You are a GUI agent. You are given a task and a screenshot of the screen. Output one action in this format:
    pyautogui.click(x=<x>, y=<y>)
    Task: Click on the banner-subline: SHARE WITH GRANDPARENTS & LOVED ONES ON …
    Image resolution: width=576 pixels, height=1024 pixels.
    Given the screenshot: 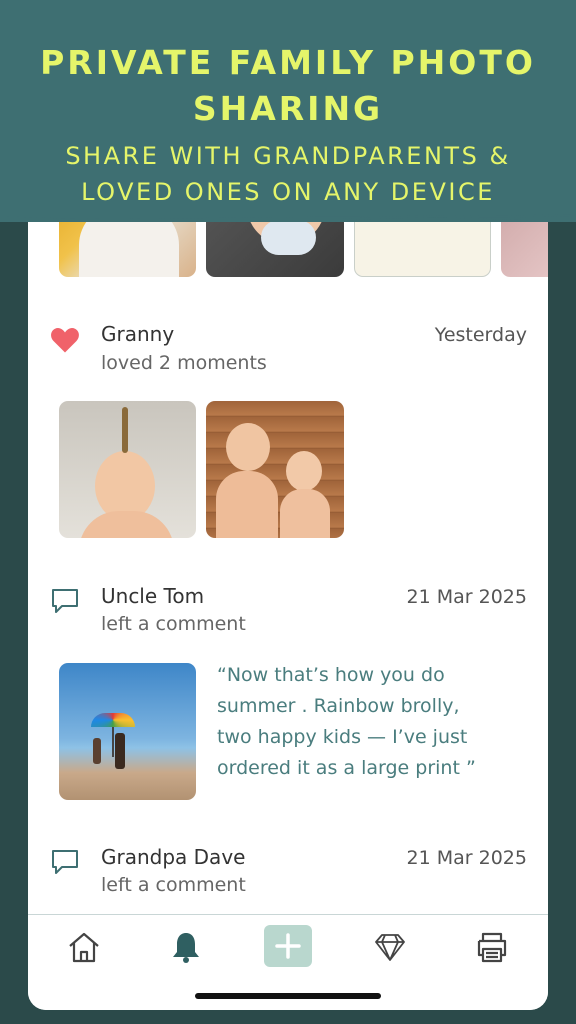 What is the action you would take?
    pyautogui.click(x=288, y=174)
    